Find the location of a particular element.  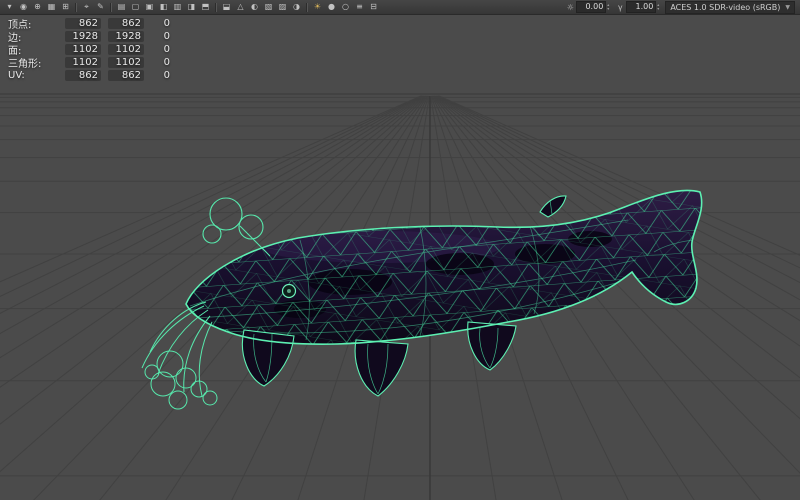

motion-blur-icon: ≡ is located at coordinates (359, 7).